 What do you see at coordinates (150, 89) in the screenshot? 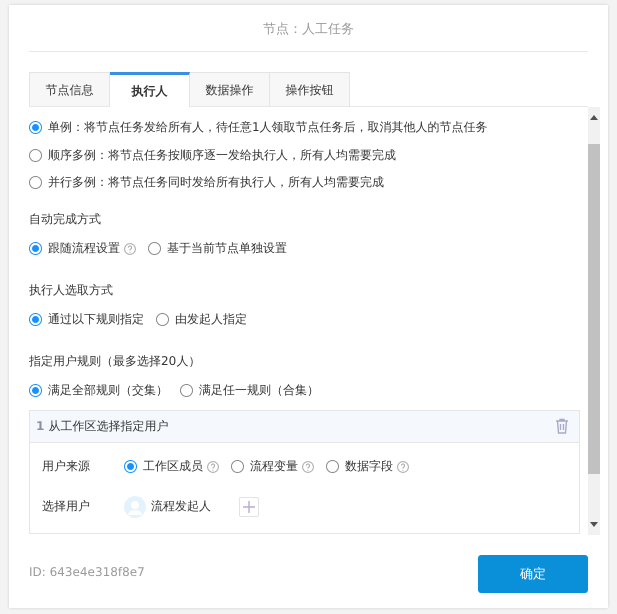
I see `tab: 执行人` at bounding box center [150, 89].